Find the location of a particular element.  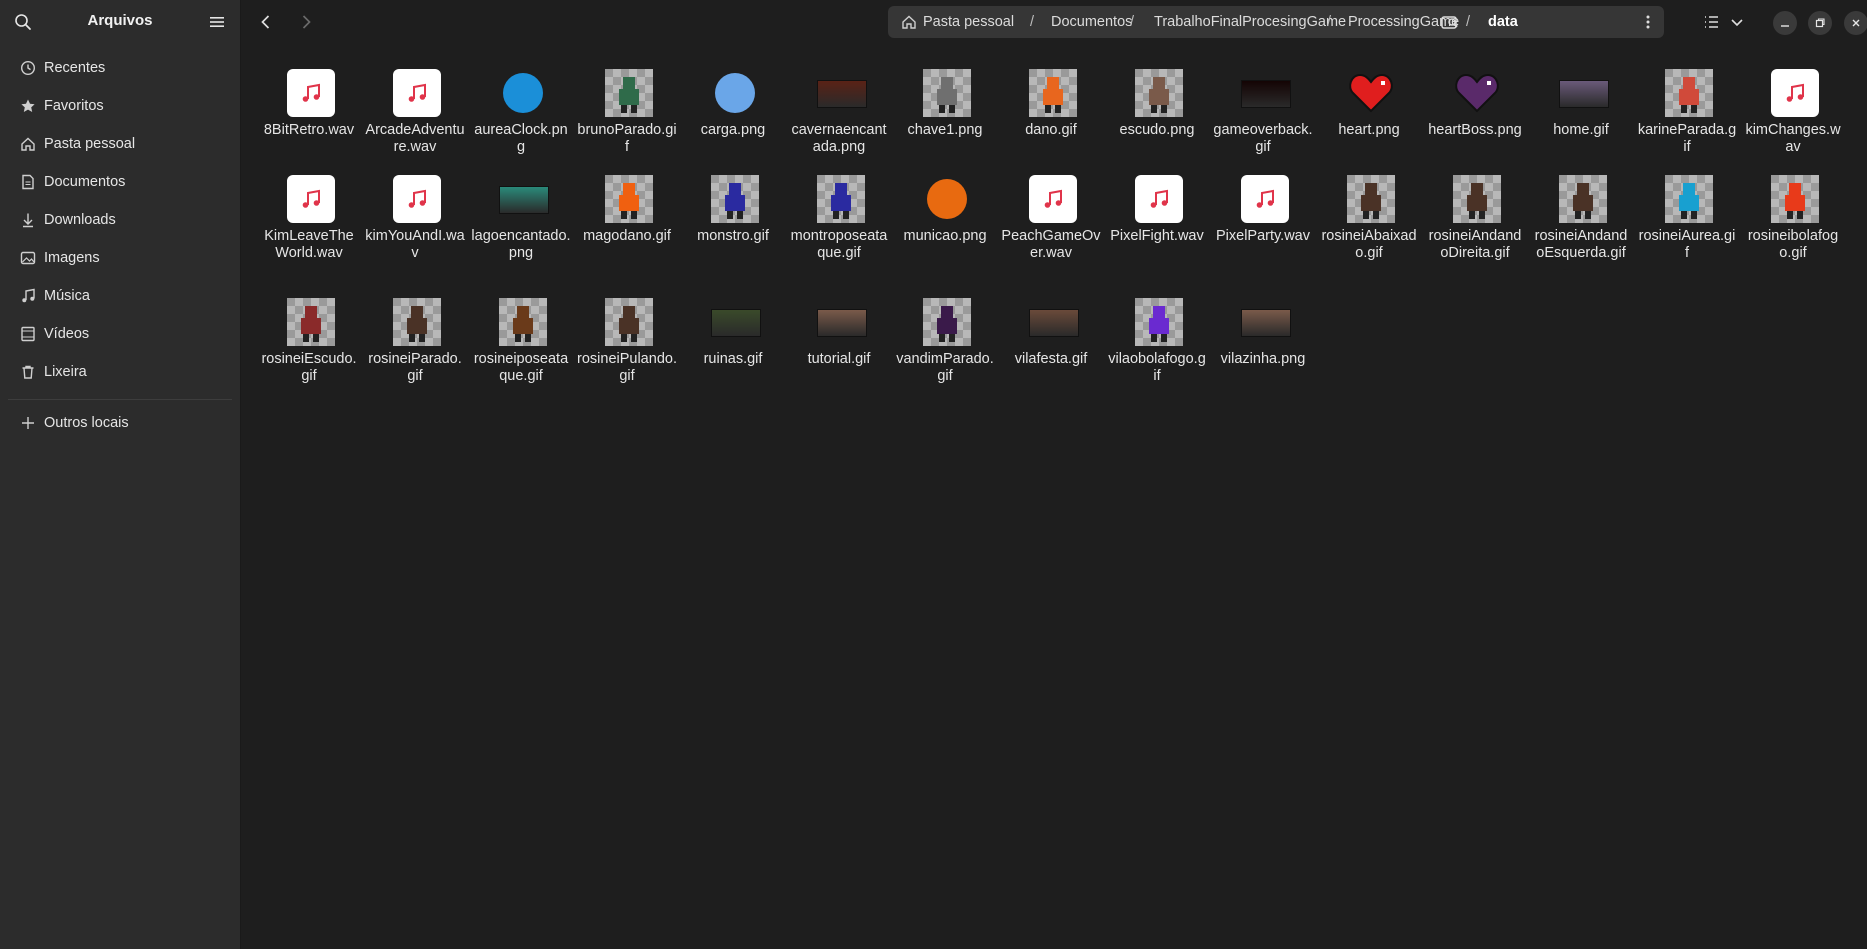

sidebar-item-pasta-pessoal: Pasta pessoal is located at coordinates (120, 144).